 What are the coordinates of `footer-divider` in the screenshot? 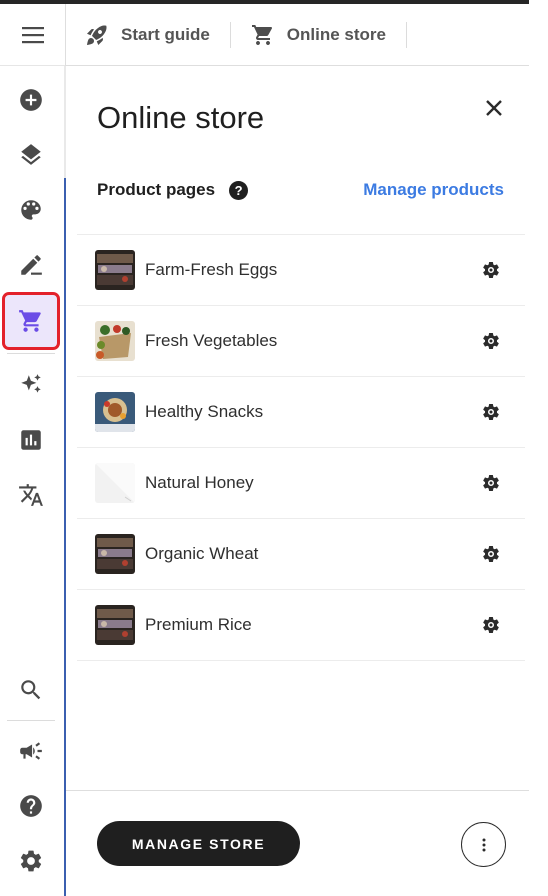 It's located at (297, 790).